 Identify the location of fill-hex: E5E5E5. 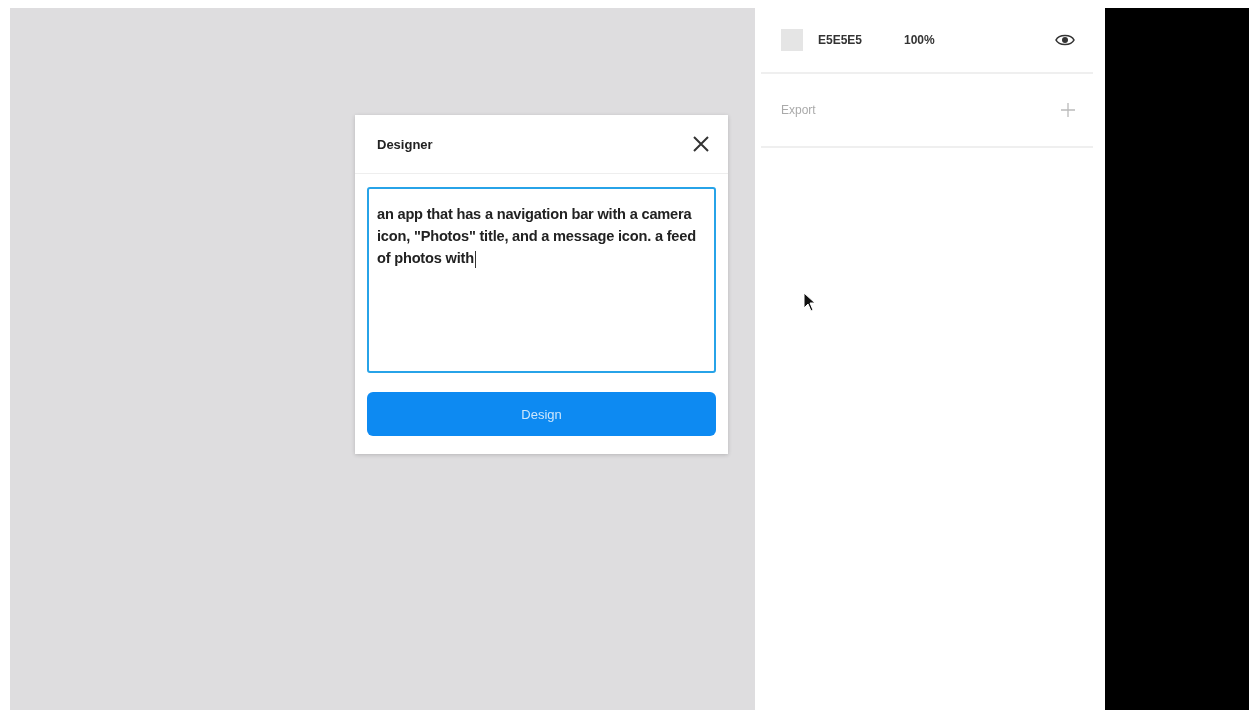
(861, 40).